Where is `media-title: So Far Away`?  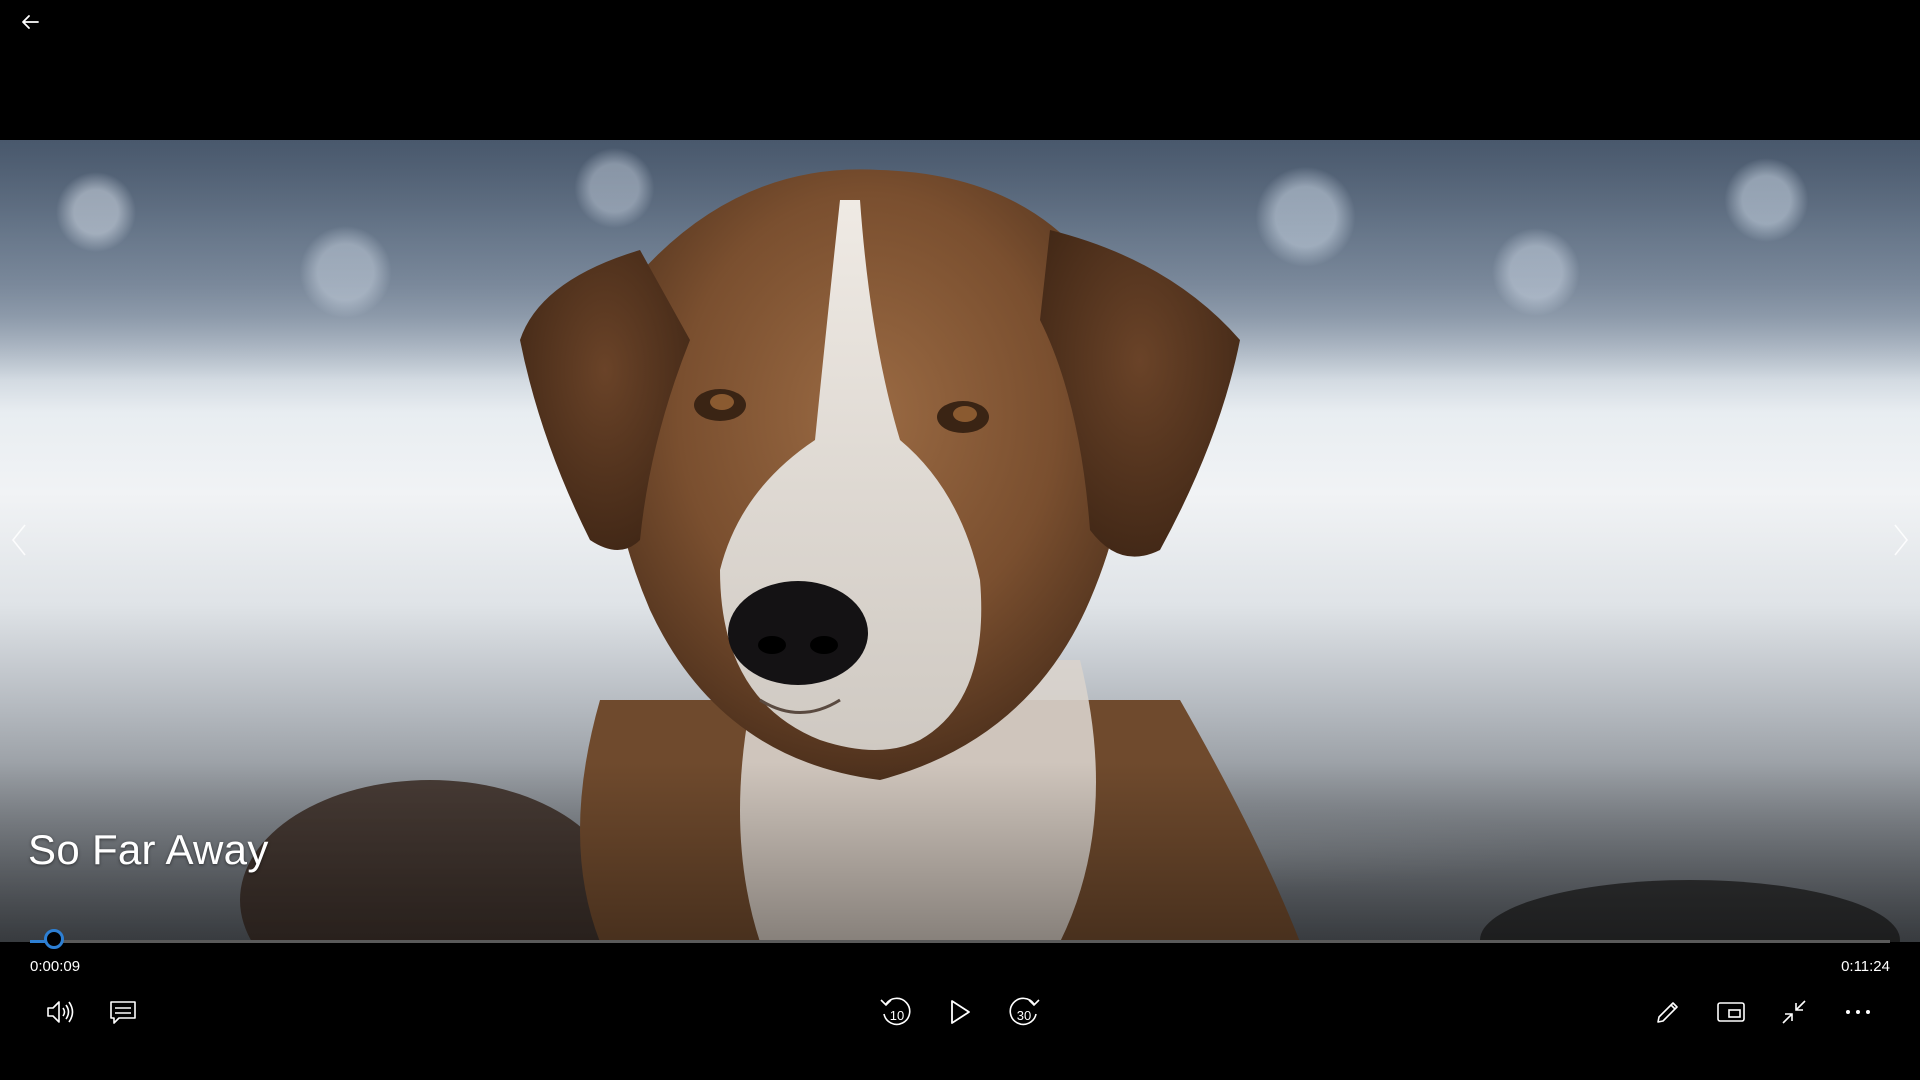
media-title: So Far Away is located at coordinates (148, 849).